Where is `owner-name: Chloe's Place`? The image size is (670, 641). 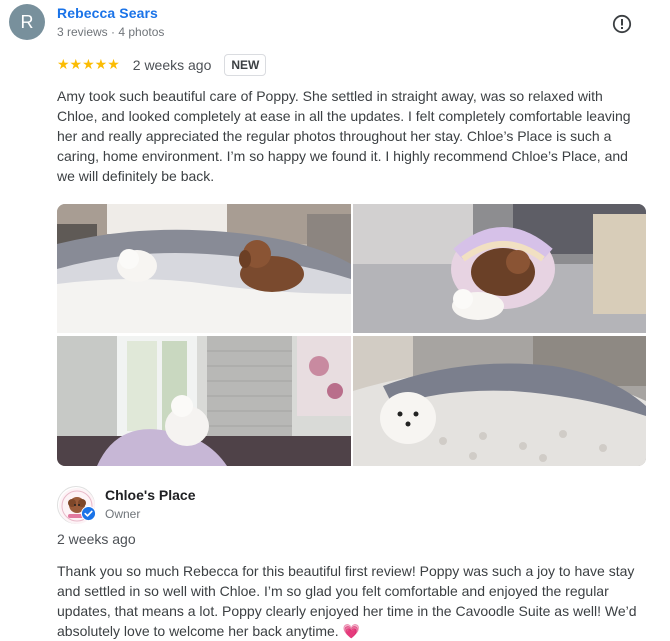 owner-name: Chloe's Place is located at coordinates (150, 495).